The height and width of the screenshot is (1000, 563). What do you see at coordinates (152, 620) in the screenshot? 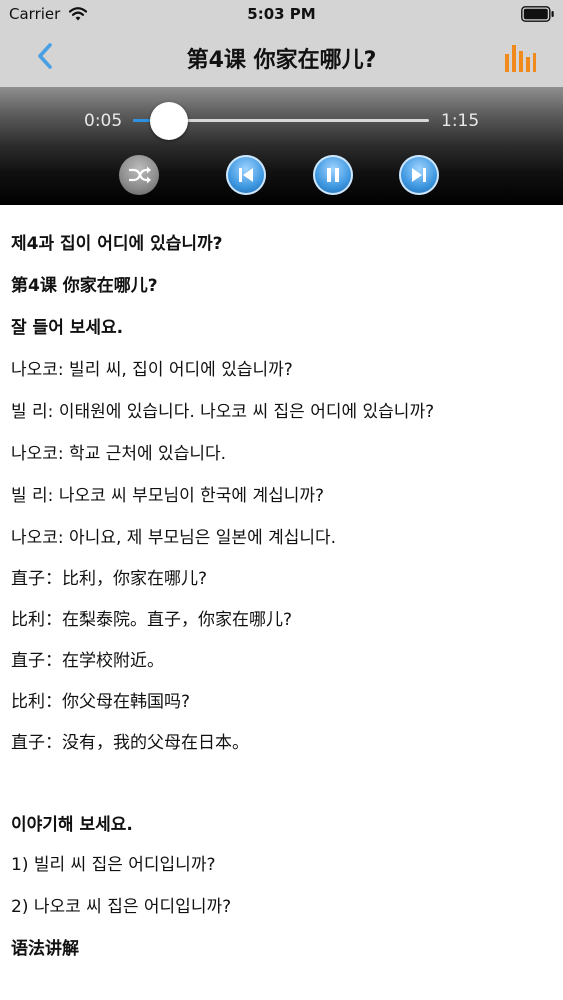
I see `text-line: 比利：在梨泰院。直子，你家在哪儿?` at bounding box center [152, 620].